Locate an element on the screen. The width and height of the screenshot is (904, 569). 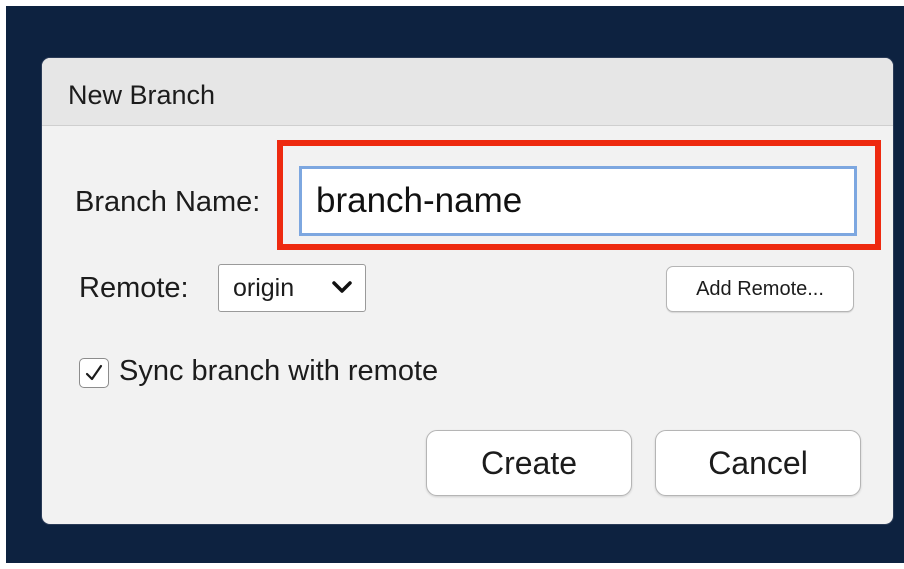
dialog-titlebar: New Branch is located at coordinates (467, 92).